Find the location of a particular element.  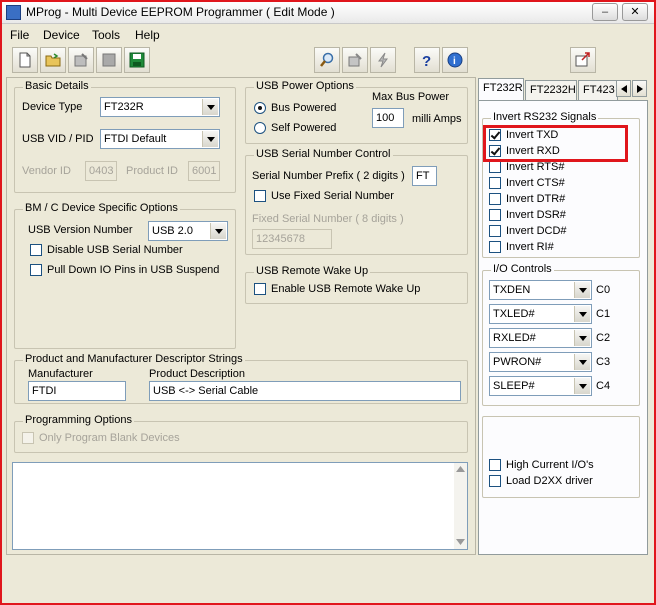

serial-control-title: USB Serial Number Control is located at coordinates (323, 154).